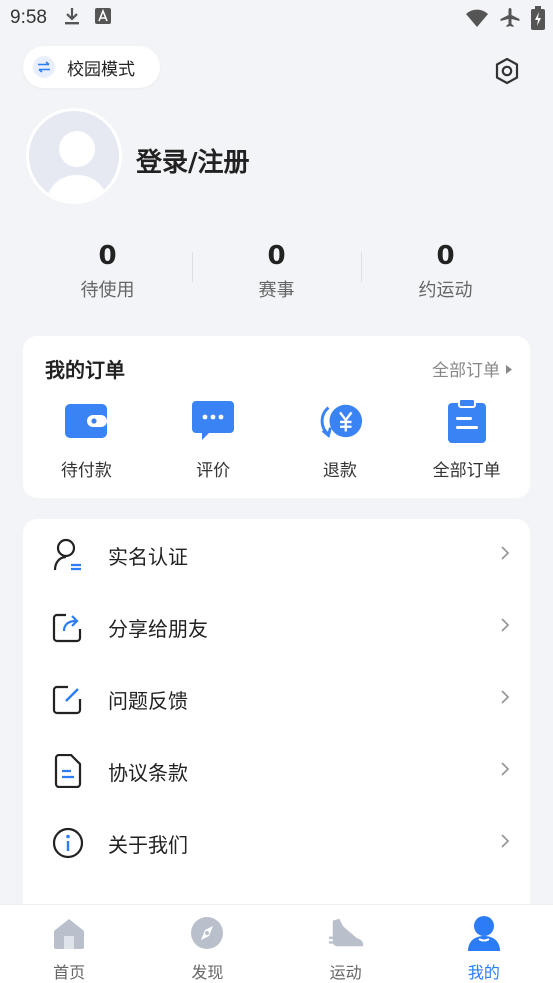  Describe the element at coordinates (467, 421) in the screenshot. I see `clipboard-icon` at that location.